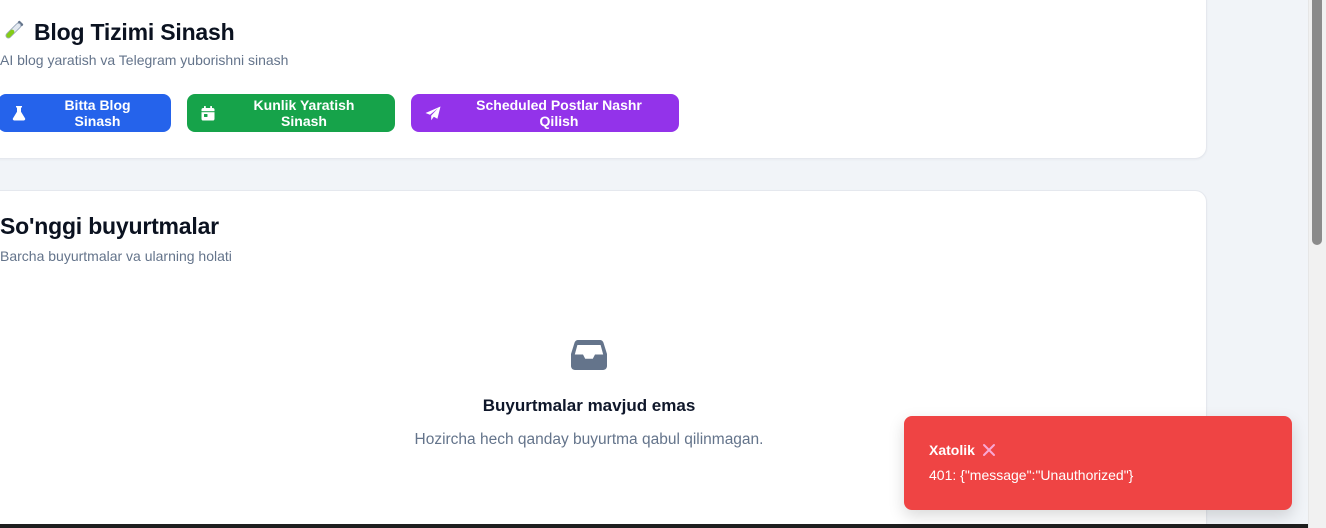  What do you see at coordinates (589, 357) in the screenshot?
I see `inbox-icon` at bounding box center [589, 357].